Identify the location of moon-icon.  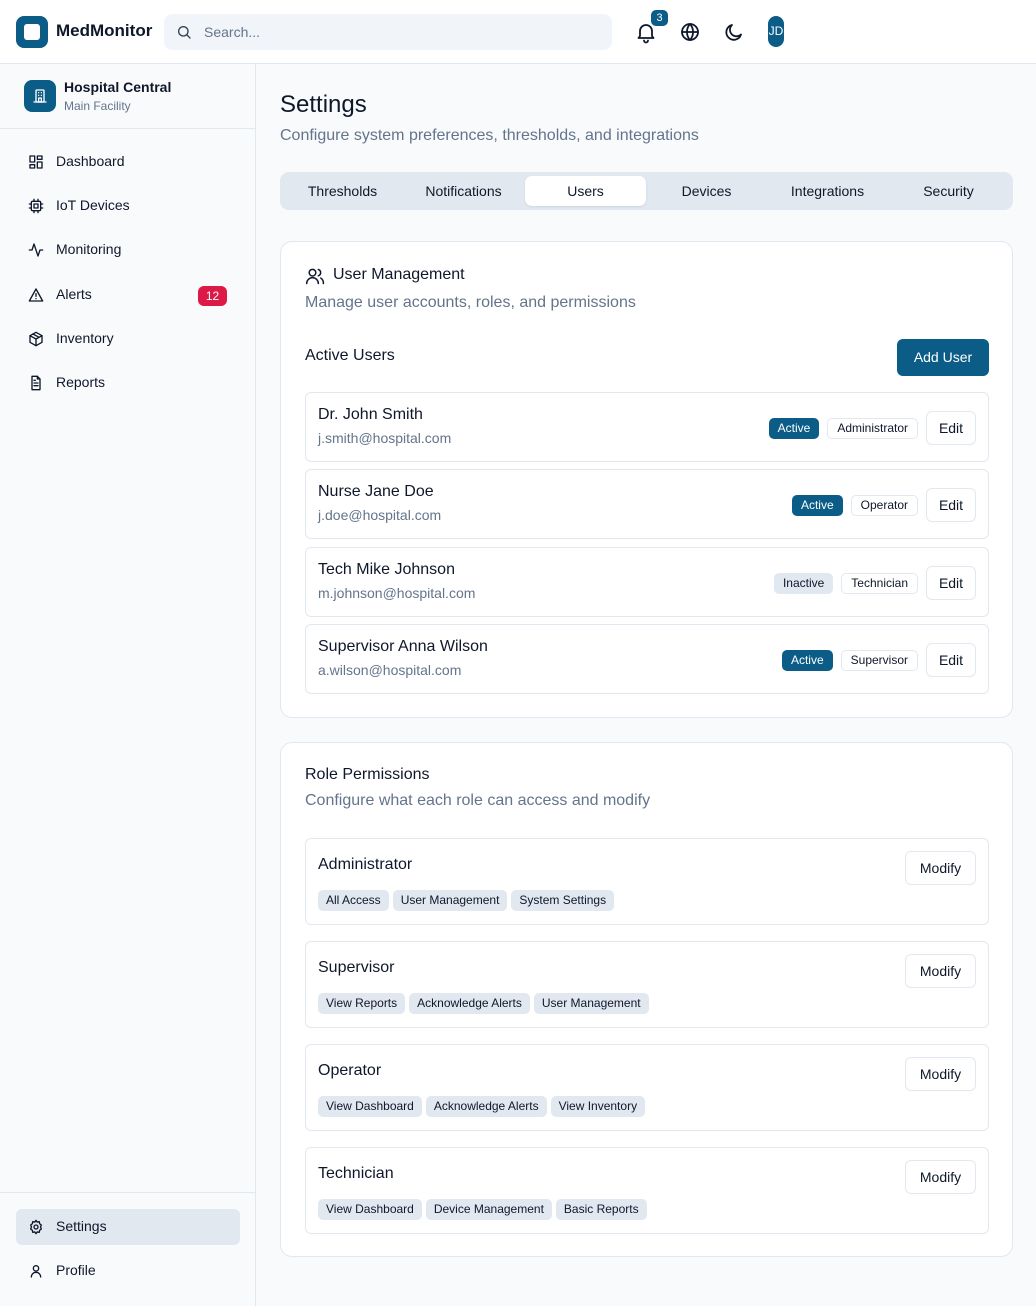
(734, 32).